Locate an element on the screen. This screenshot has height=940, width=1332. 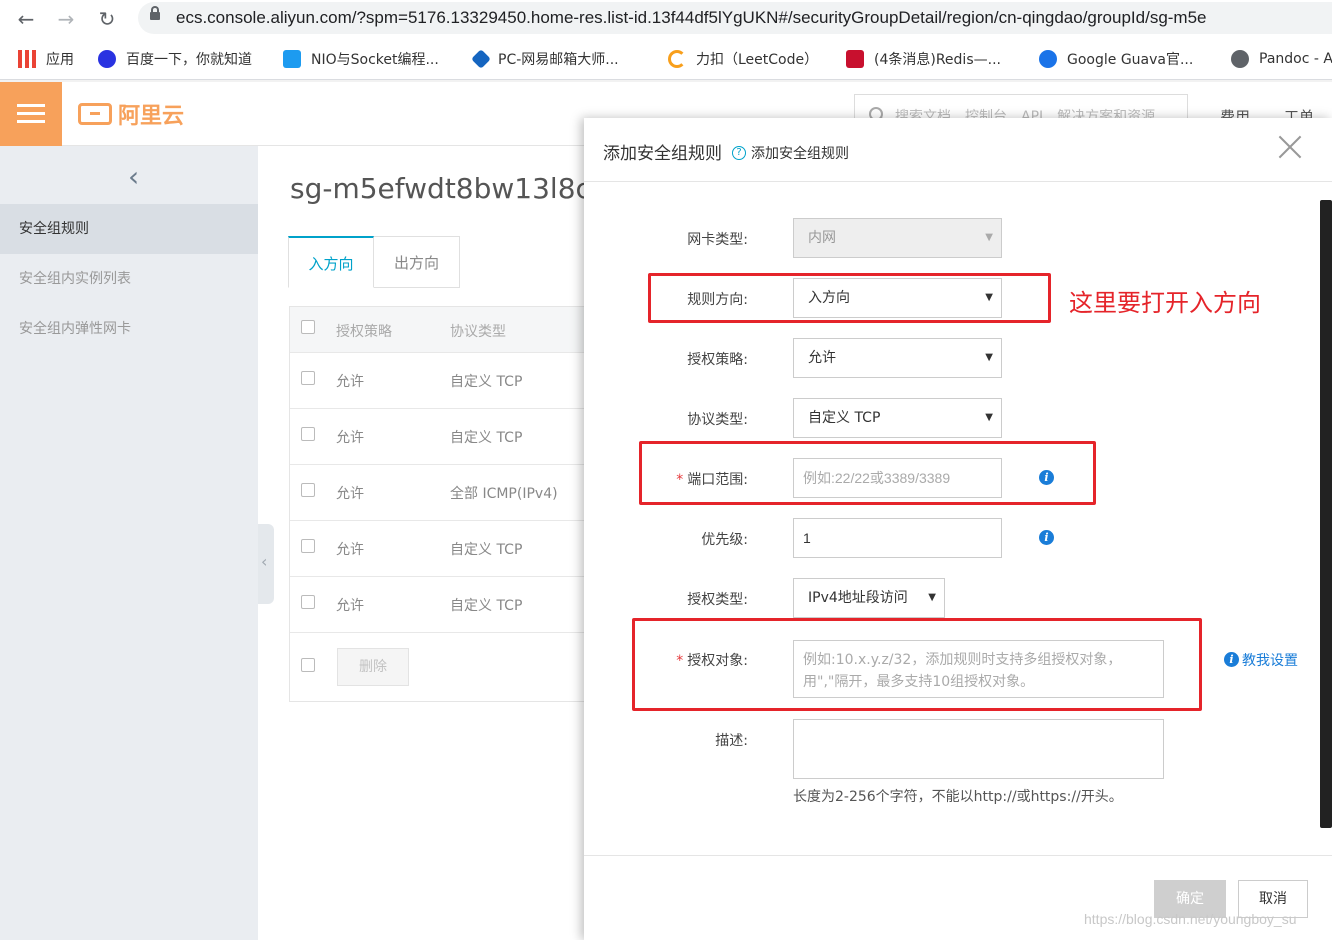
csdn-icon is located at coordinates (855, 59).